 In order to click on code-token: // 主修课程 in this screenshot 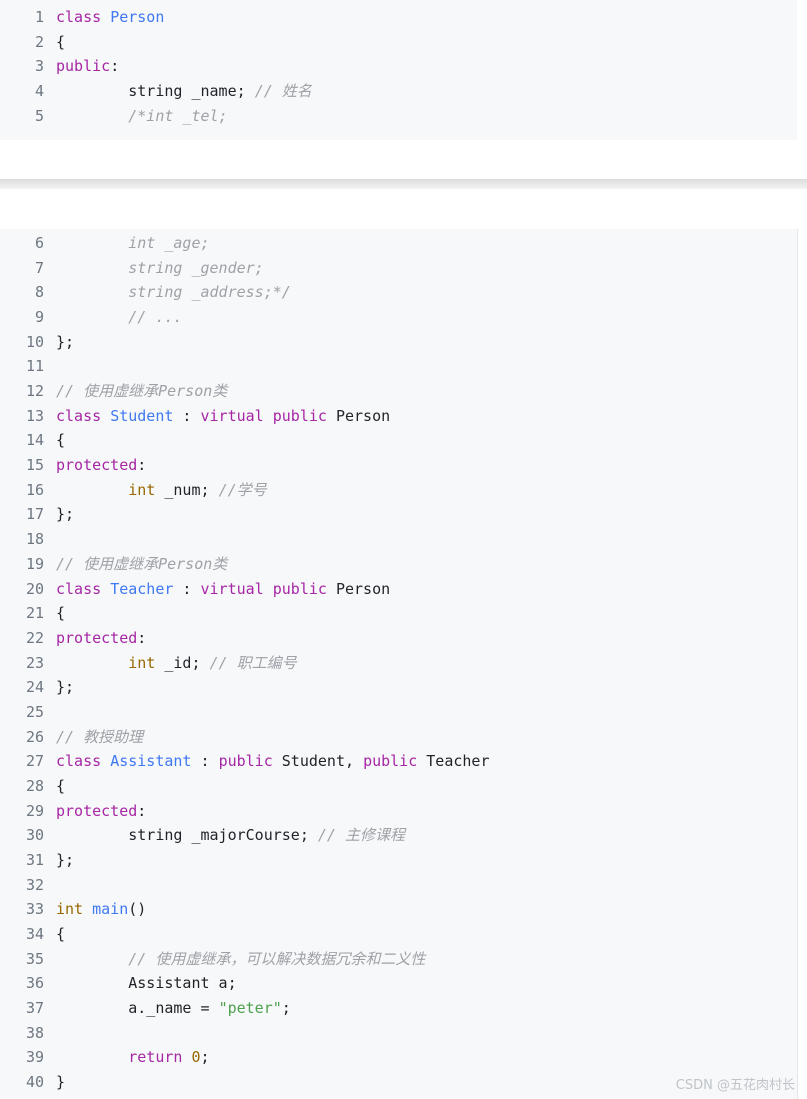, I will do `click(361, 835)`.